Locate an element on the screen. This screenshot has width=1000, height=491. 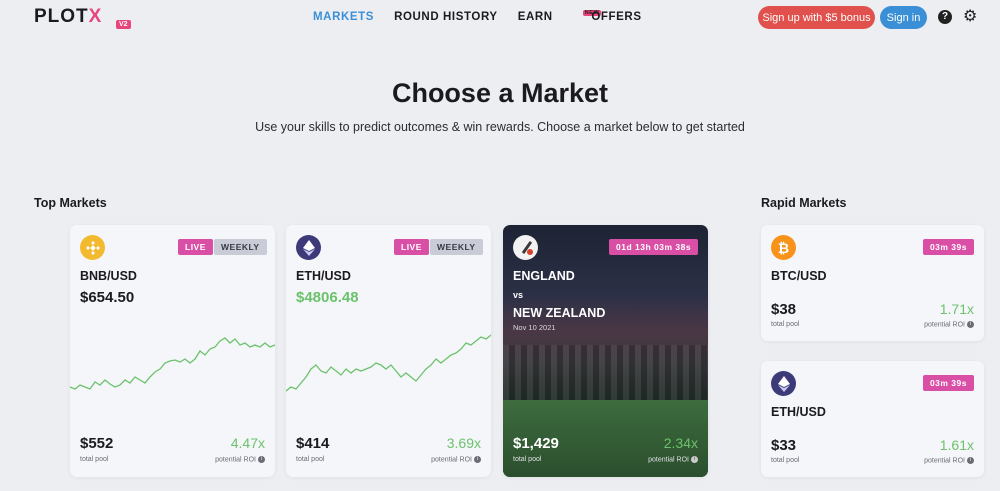
total-pool-value: $33 is located at coordinates (784, 445).